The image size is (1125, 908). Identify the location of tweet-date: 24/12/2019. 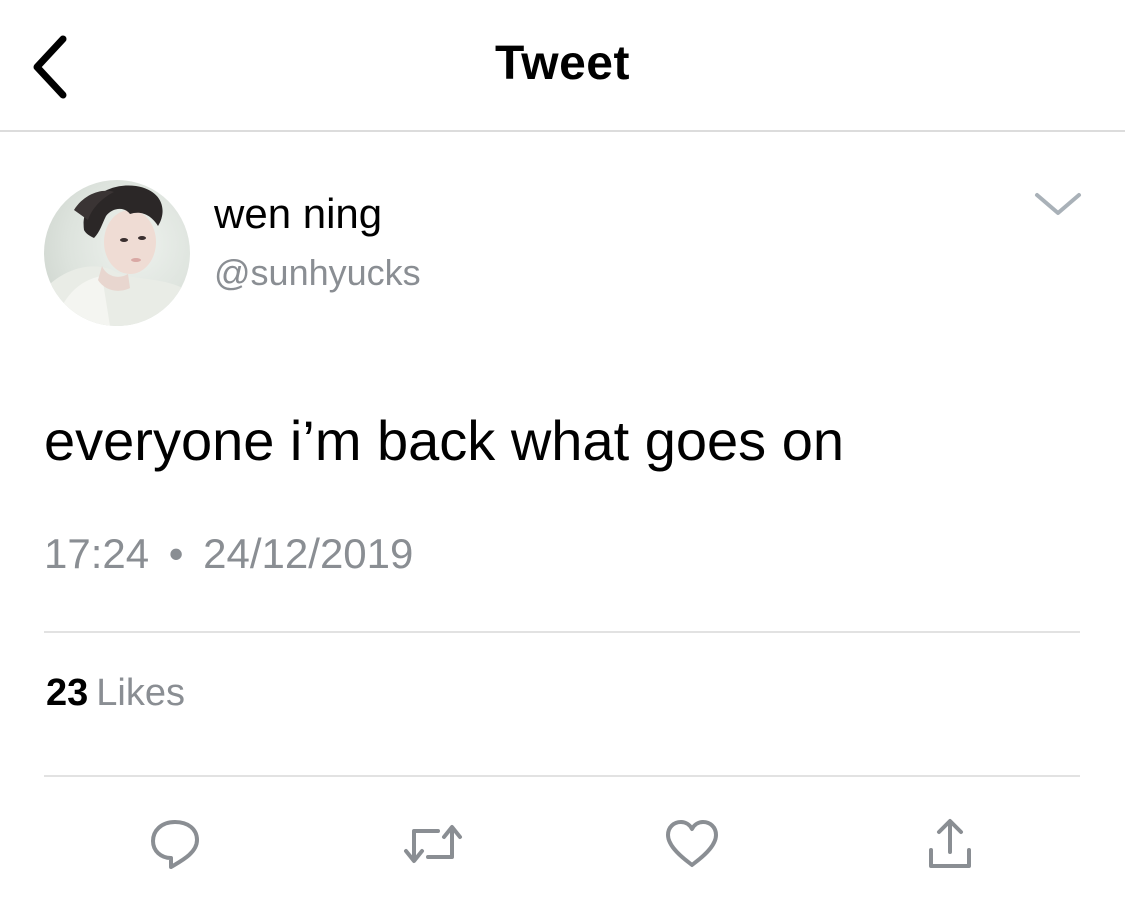
(308, 553).